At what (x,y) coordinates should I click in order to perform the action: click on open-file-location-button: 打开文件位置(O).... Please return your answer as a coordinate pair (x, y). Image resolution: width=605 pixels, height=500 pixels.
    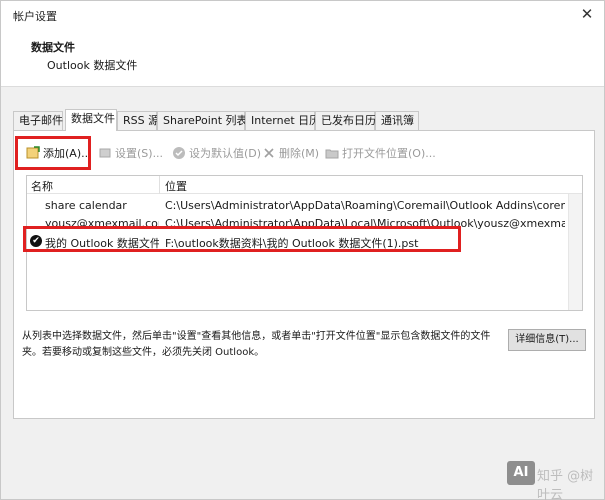
    Looking at the image, I should click on (380, 154).